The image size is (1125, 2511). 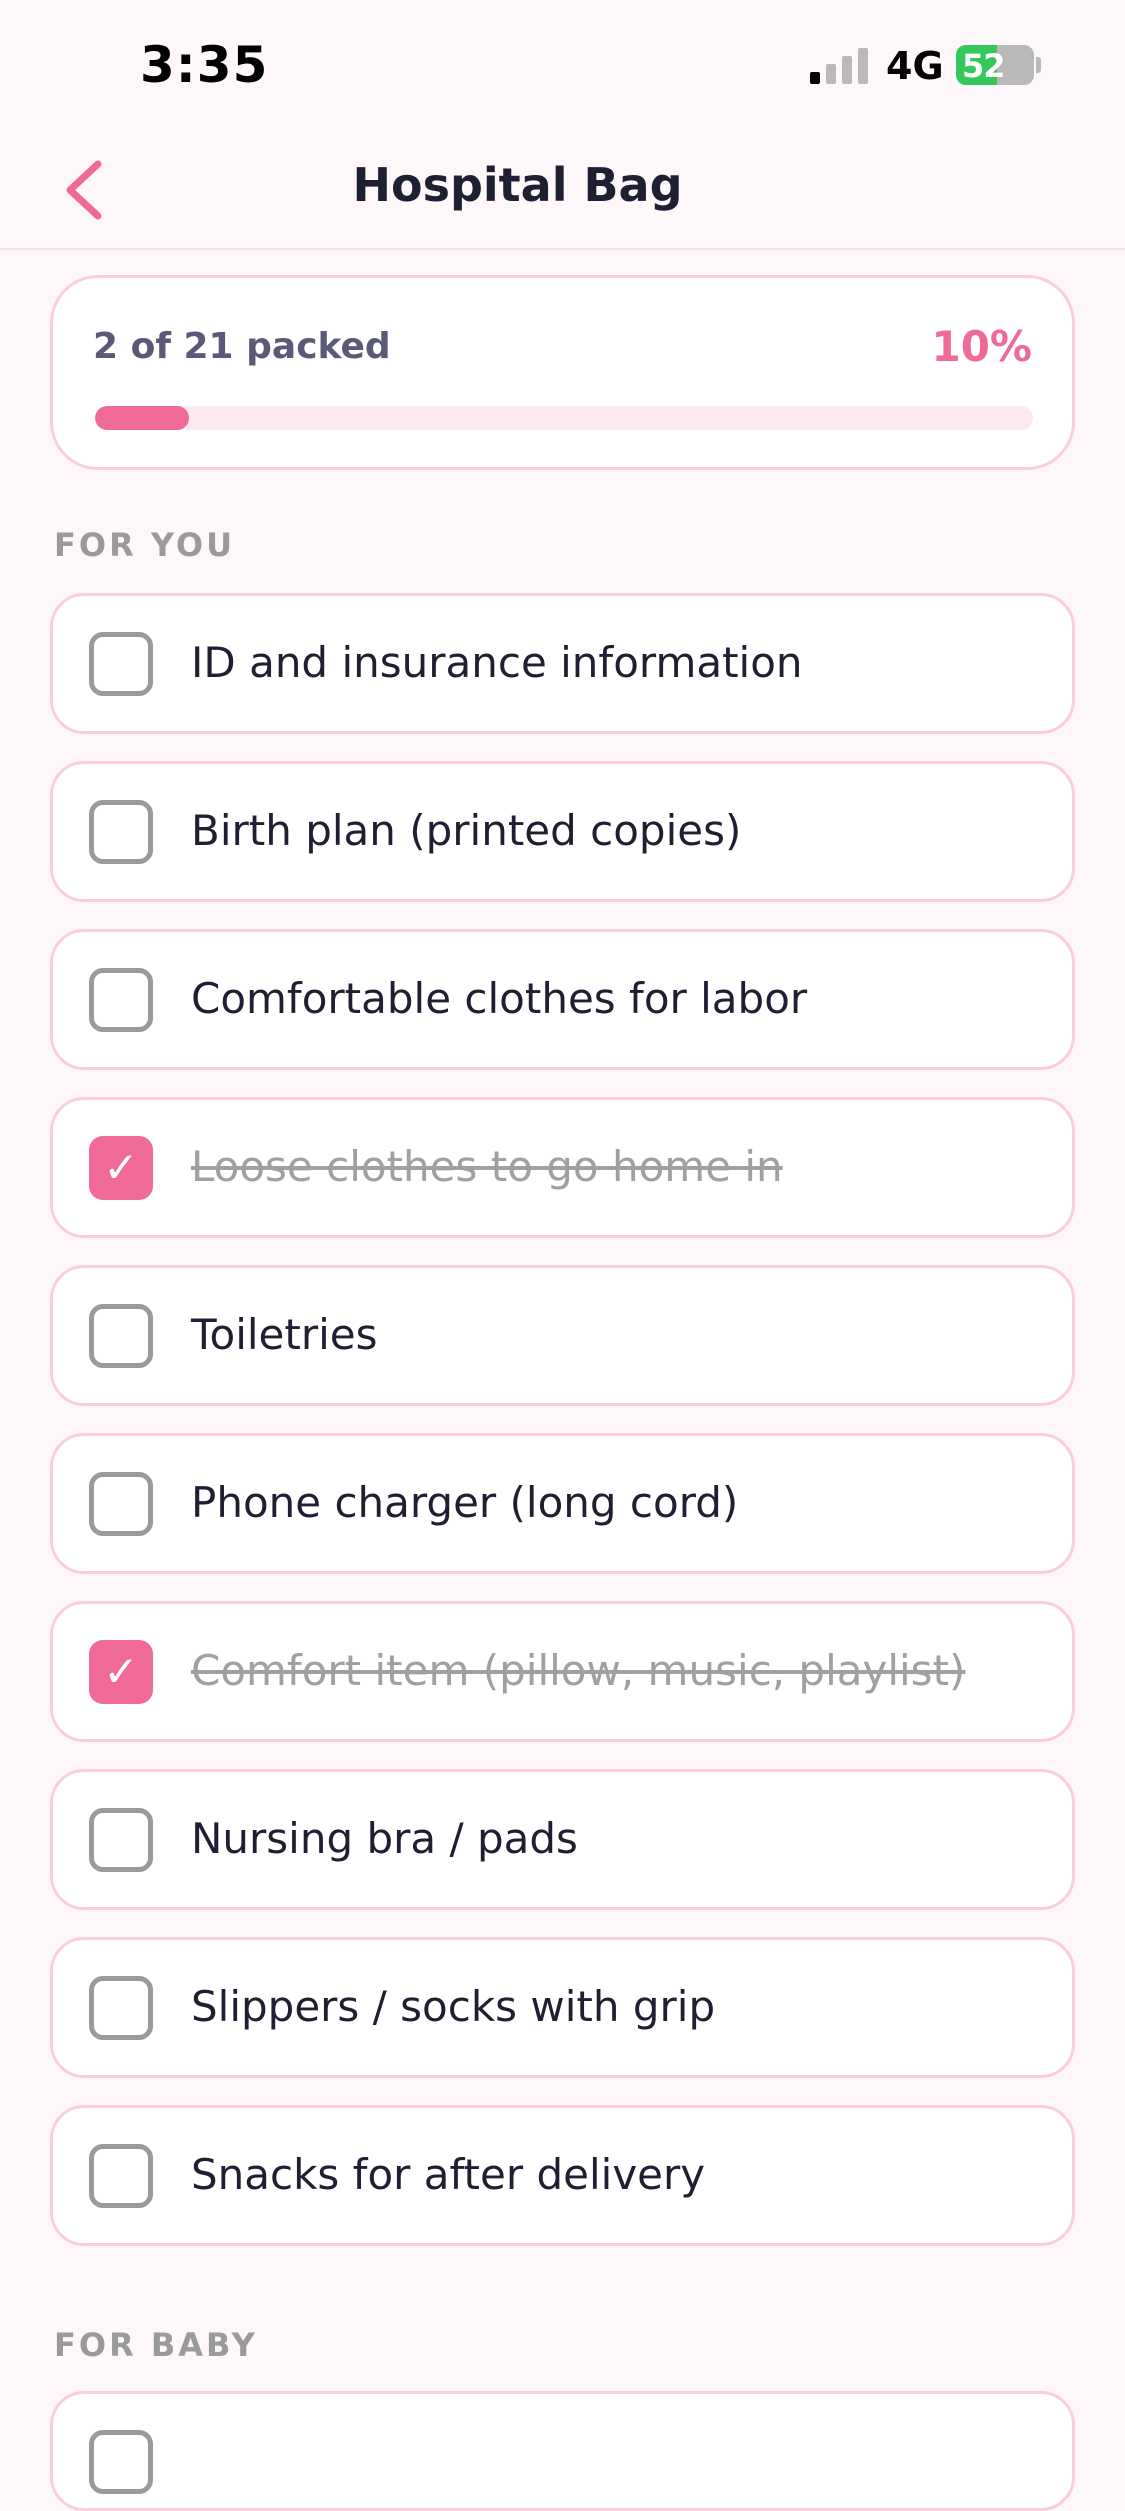 What do you see at coordinates (242, 346) in the screenshot?
I see `progress-label: 2 of 21 packed` at bounding box center [242, 346].